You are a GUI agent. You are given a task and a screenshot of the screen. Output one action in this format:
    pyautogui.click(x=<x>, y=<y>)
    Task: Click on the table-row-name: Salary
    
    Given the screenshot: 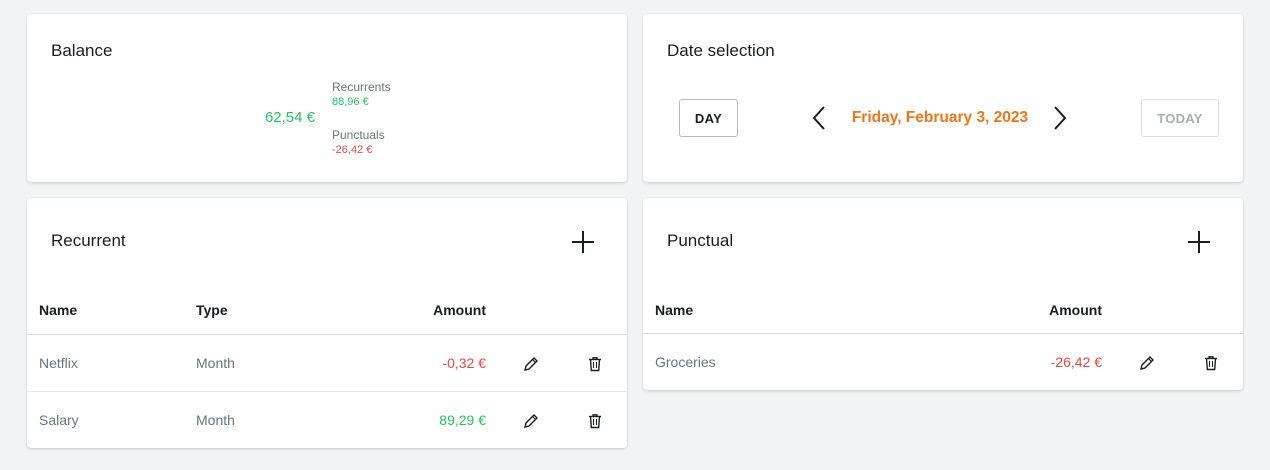 What is the action you would take?
    pyautogui.click(x=59, y=420)
    